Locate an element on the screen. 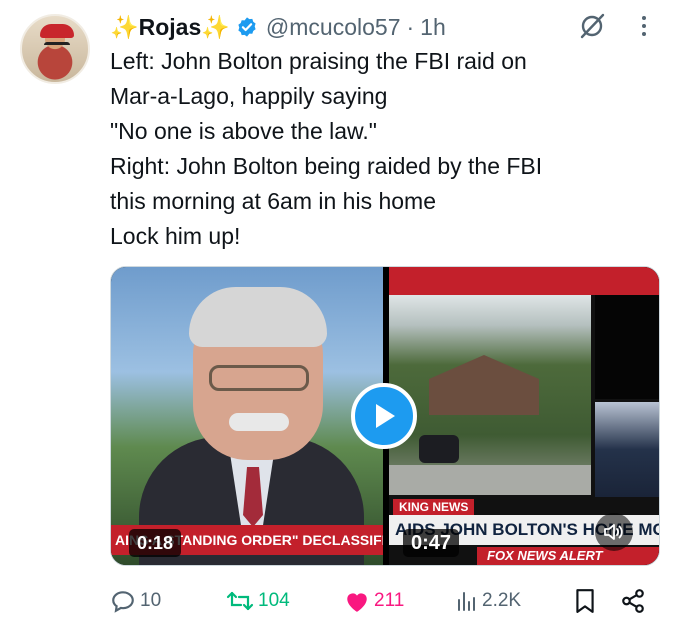 The width and height of the screenshot is (681, 638). left-video-glasses is located at coordinates (259, 378).